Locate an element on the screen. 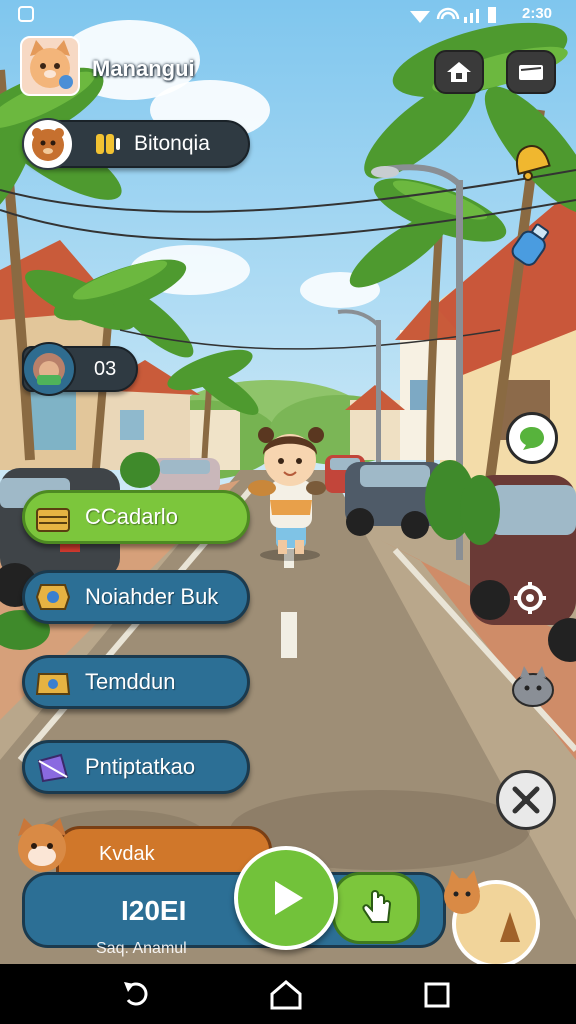 The image size is (576, 1024). menu-label-0: CCadarlo is located at coordinates (131, 516).